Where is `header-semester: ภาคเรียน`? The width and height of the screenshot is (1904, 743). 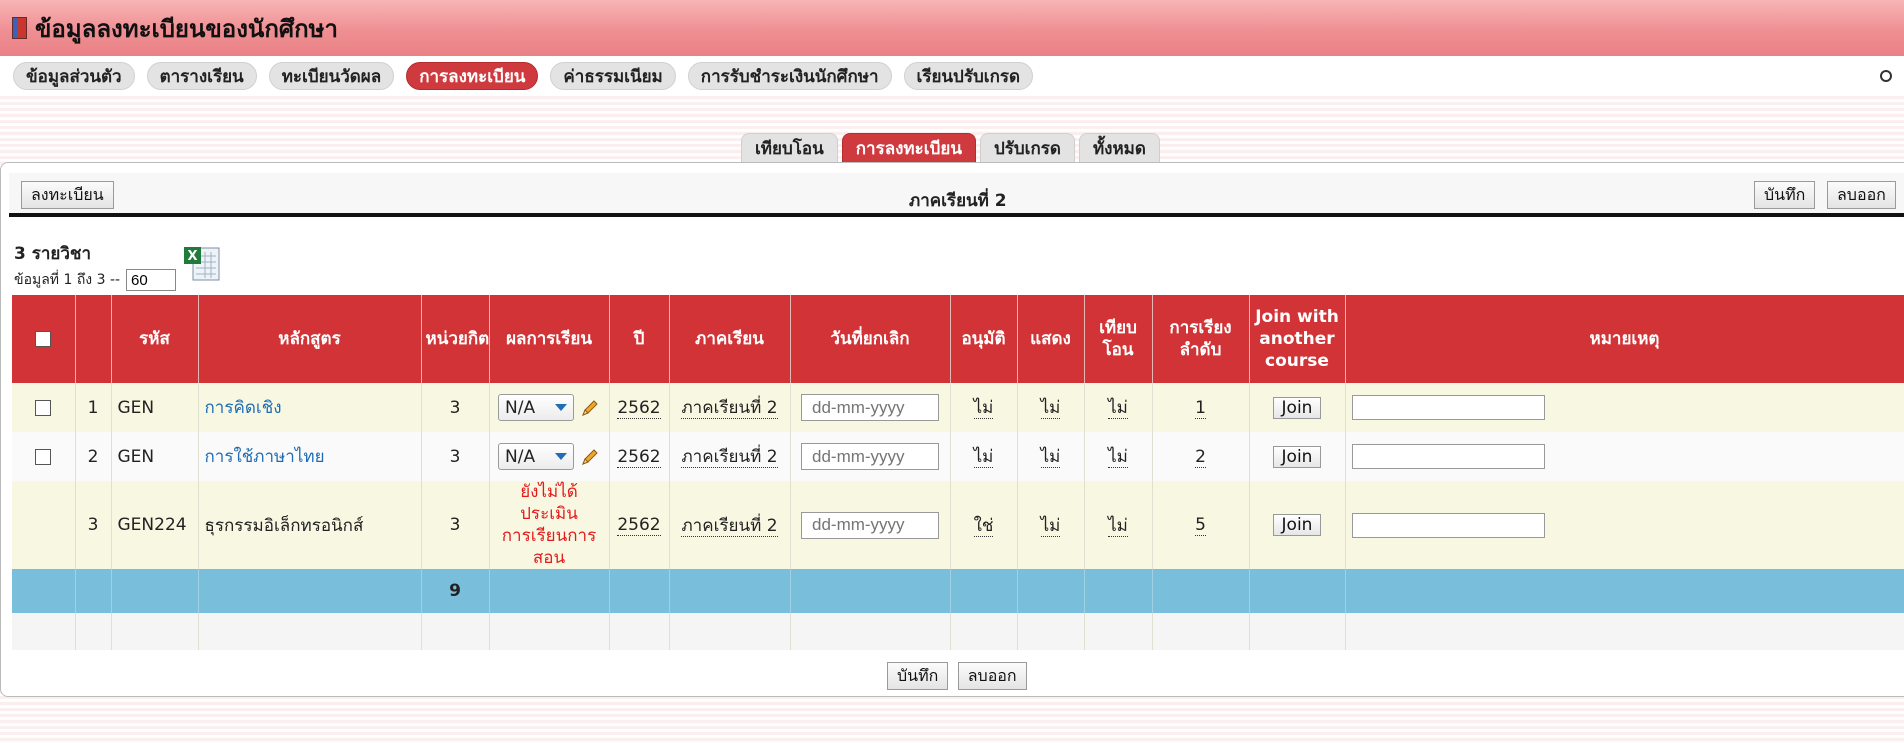
header-semester: ภาคเรียน is located at coordinates (730, 339).